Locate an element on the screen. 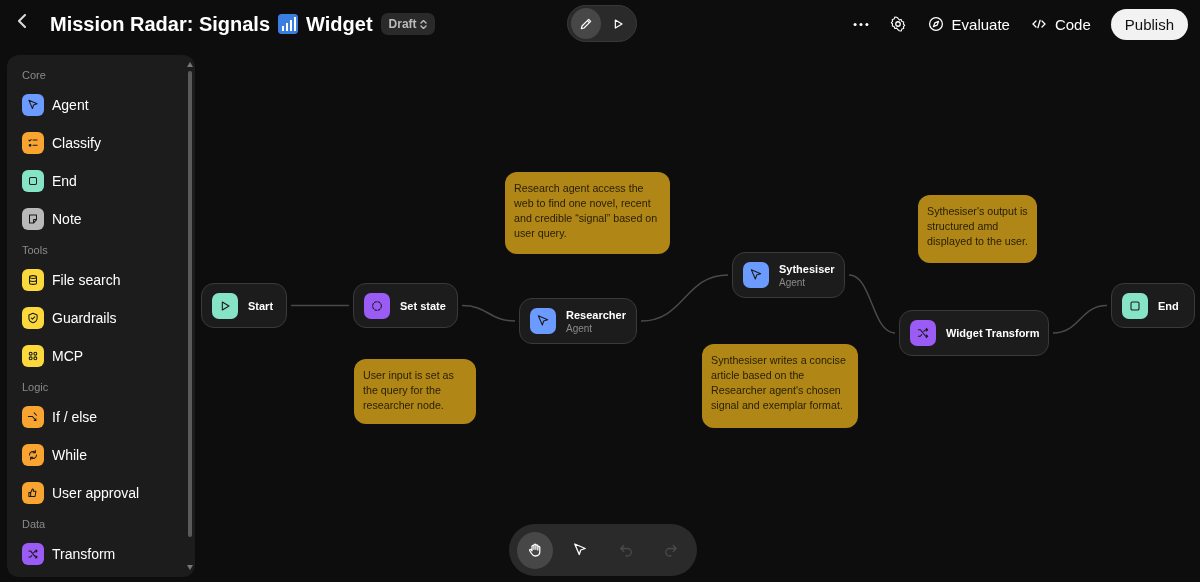  palette-item: If / else is located at coordinates (97, 417).